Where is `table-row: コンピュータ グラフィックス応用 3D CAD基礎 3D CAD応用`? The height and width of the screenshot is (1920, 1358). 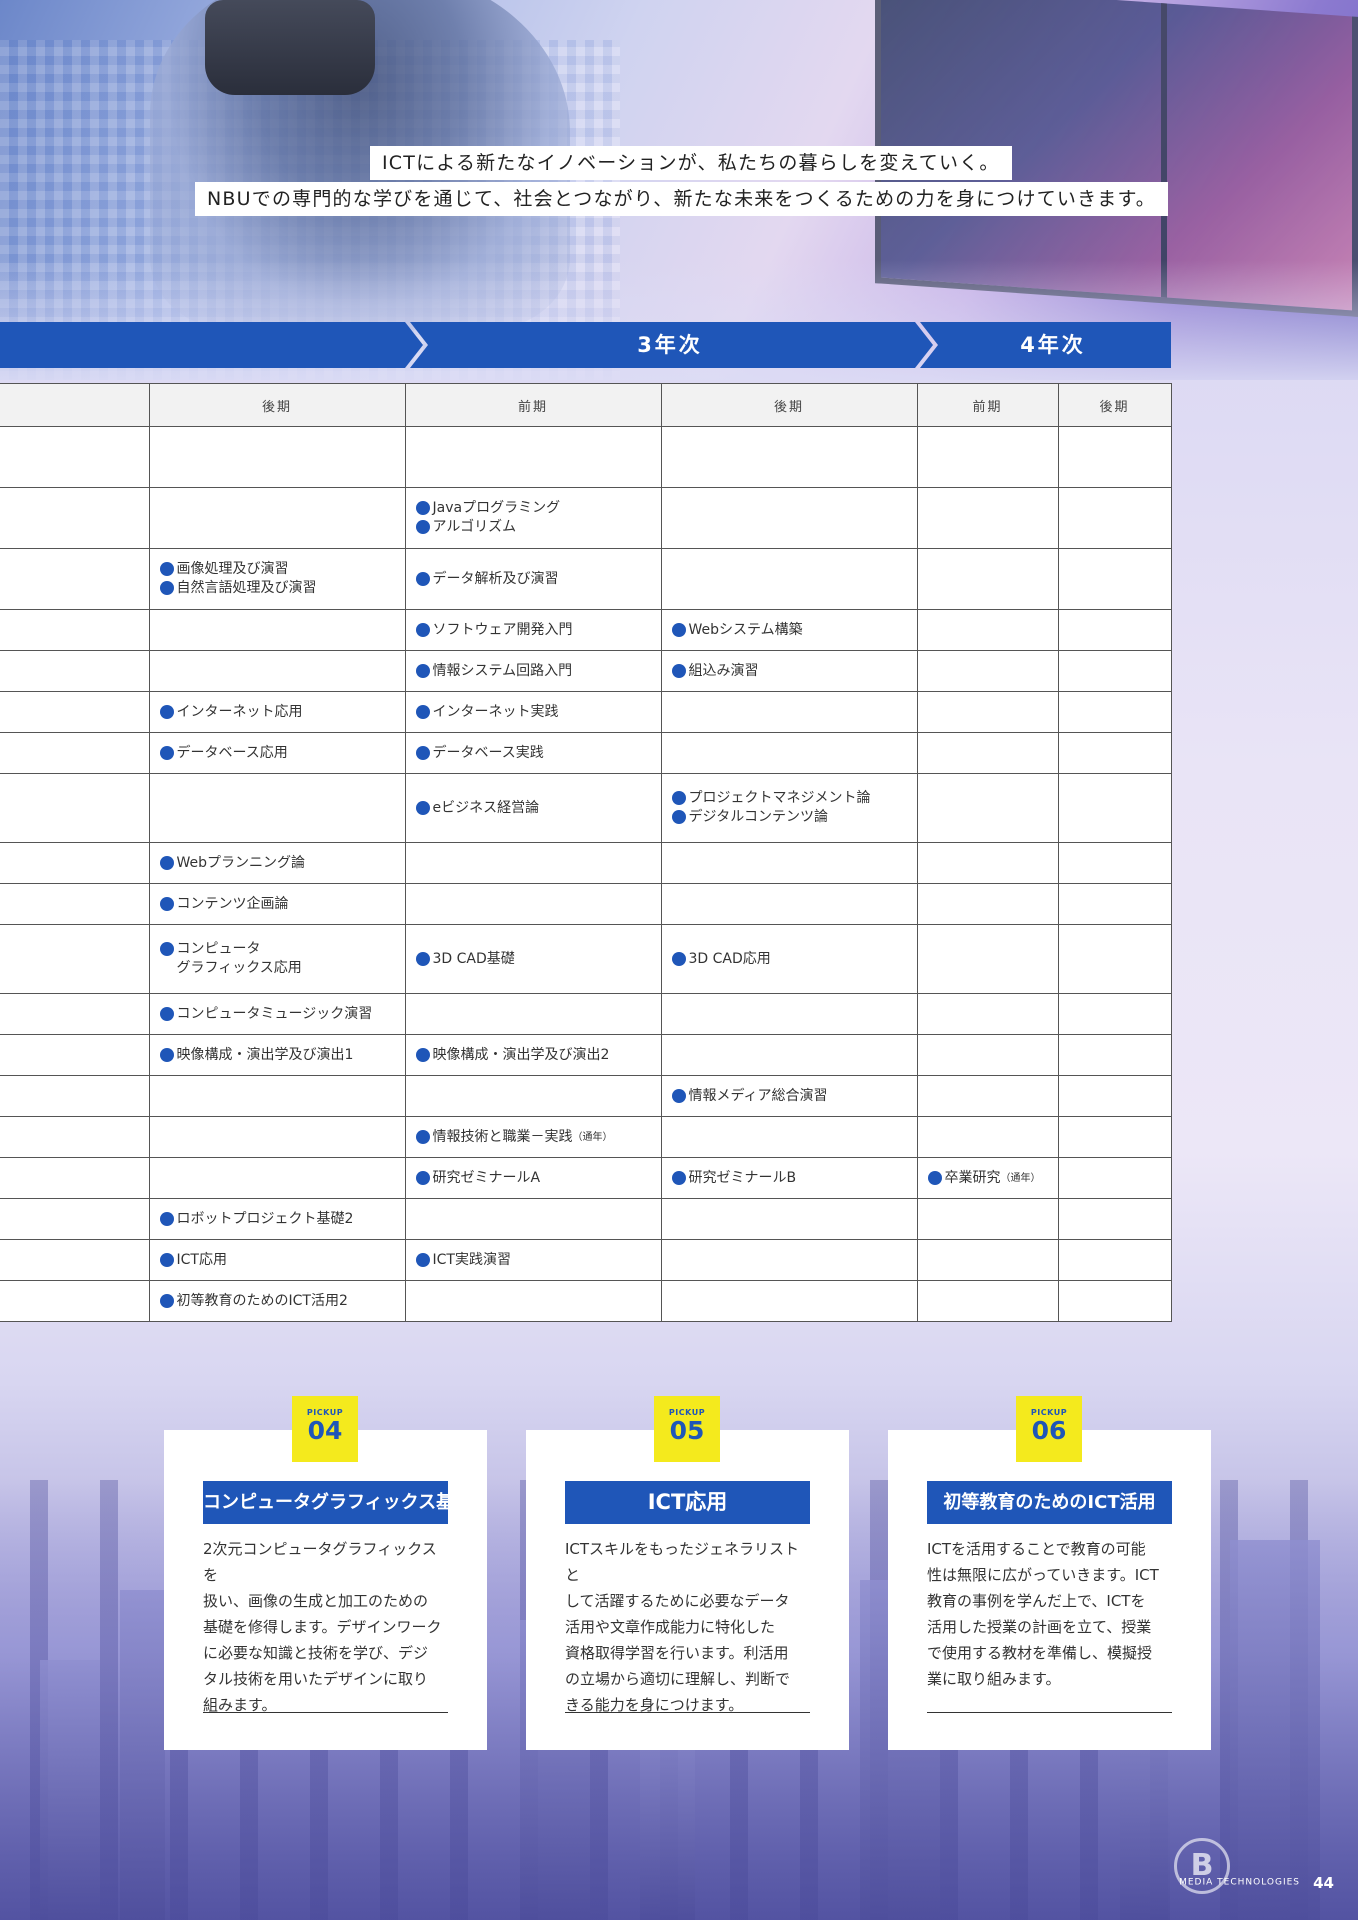 table-row: コンピュータ グラフィックス応用 3D CAD基礎 3D CAD応用 is located at coordinates (586, 959).